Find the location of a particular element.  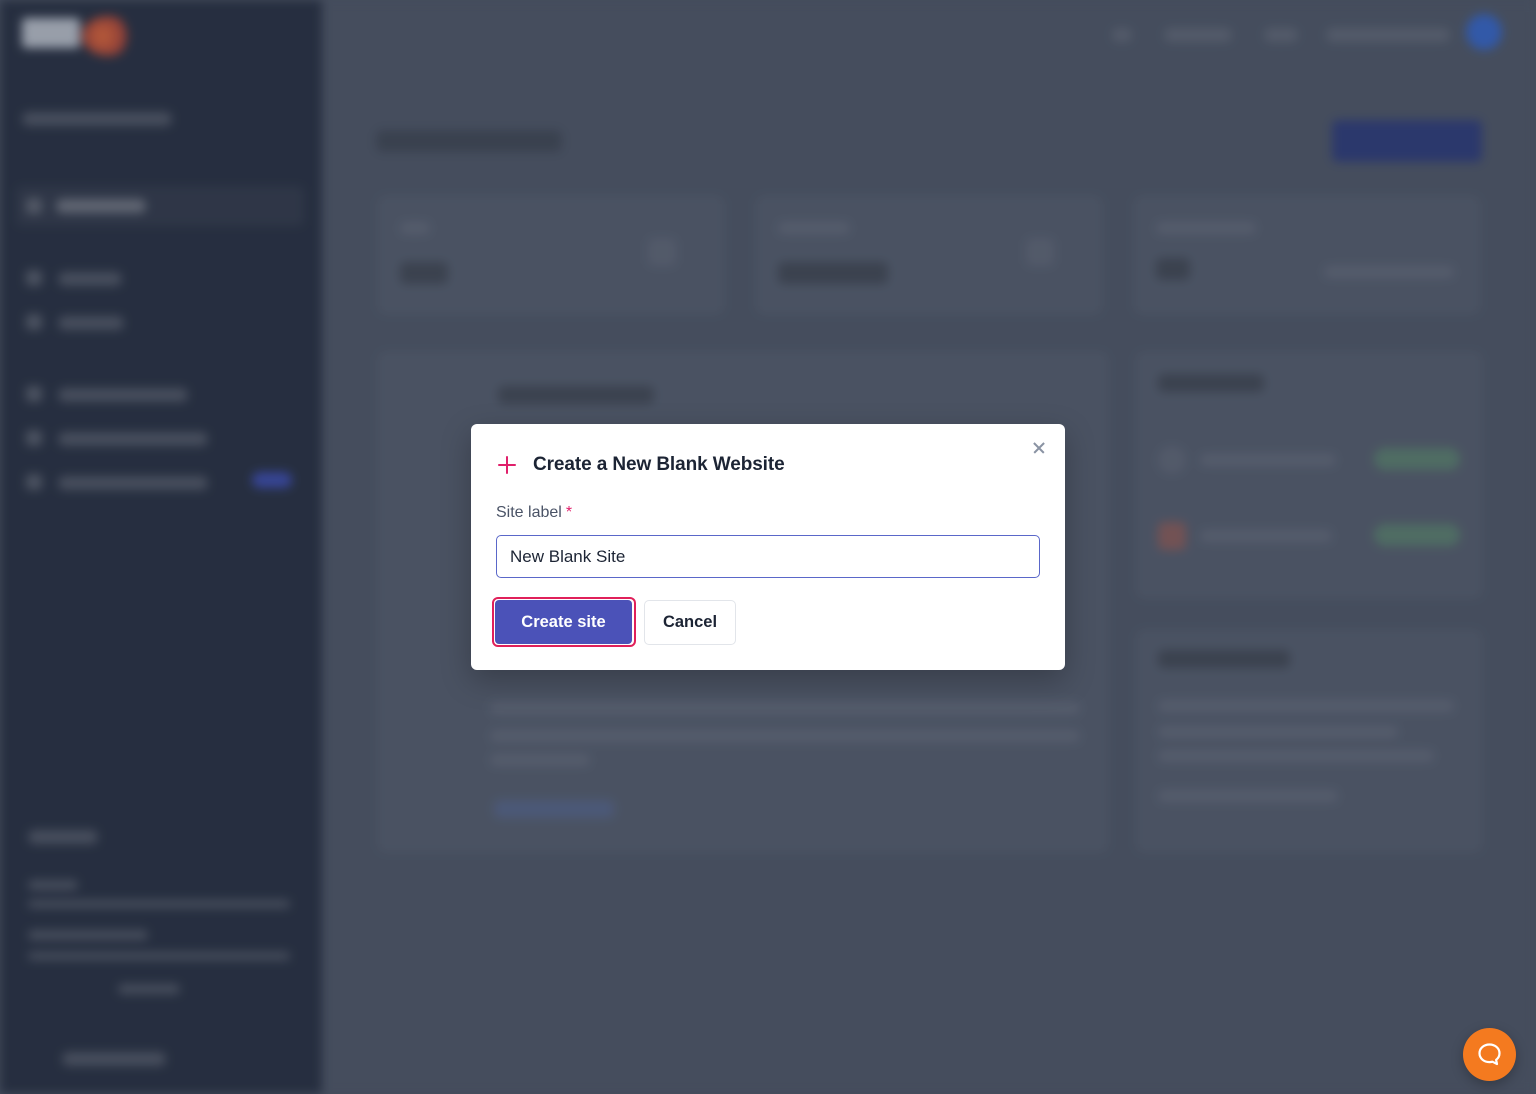

site-label-label: Site label * is located at coordinates (534, 513).